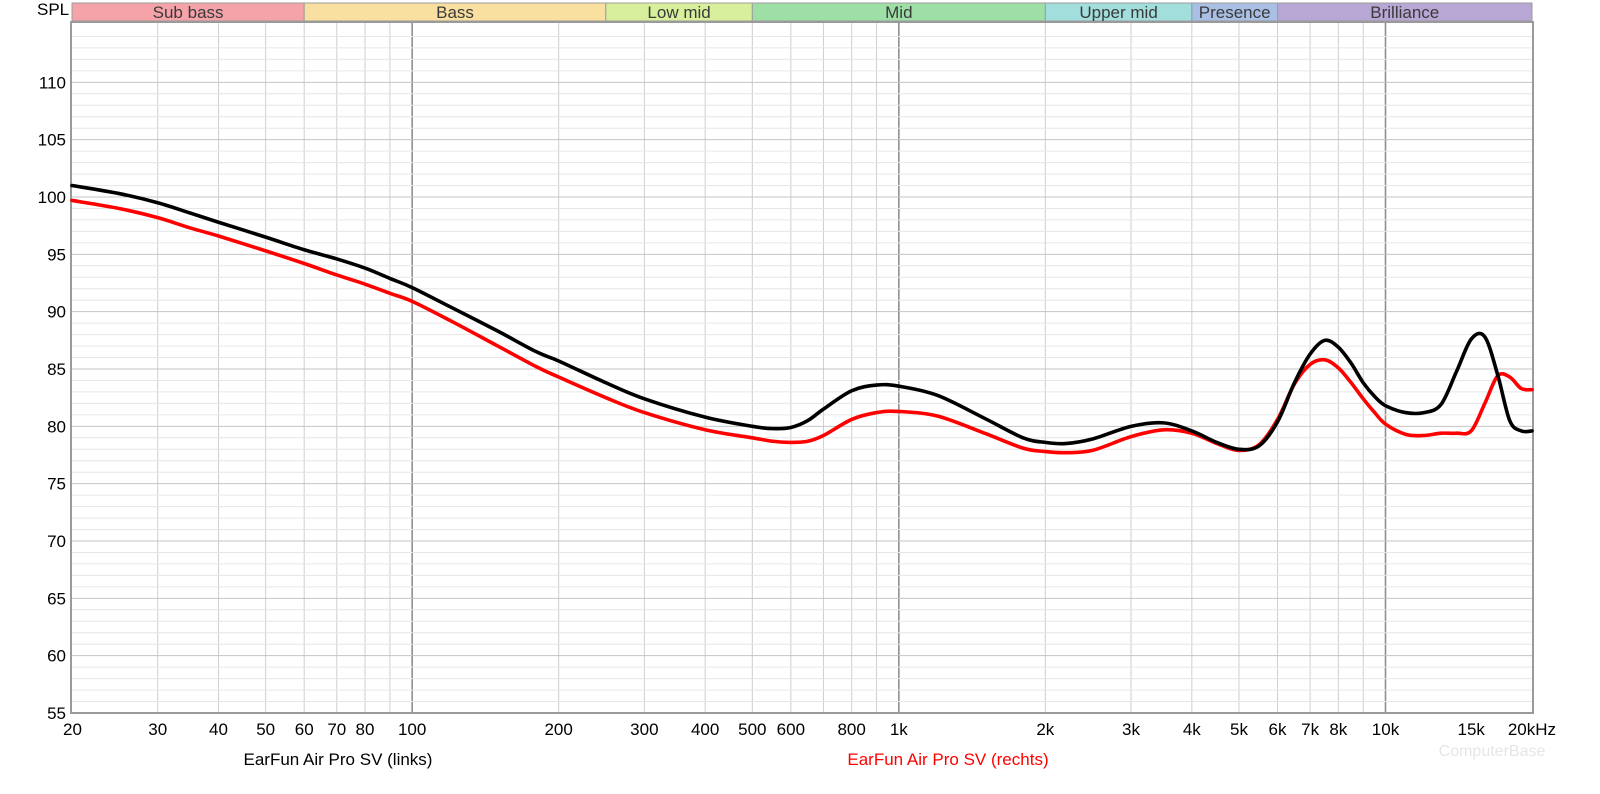 Image resolution: width=1600 pixels, height=794 pixels. What do you see at coordinates (1386, 729) in the screenshot?
I see `x-tick-10k: 10k` at bounding box center [1386, 729].